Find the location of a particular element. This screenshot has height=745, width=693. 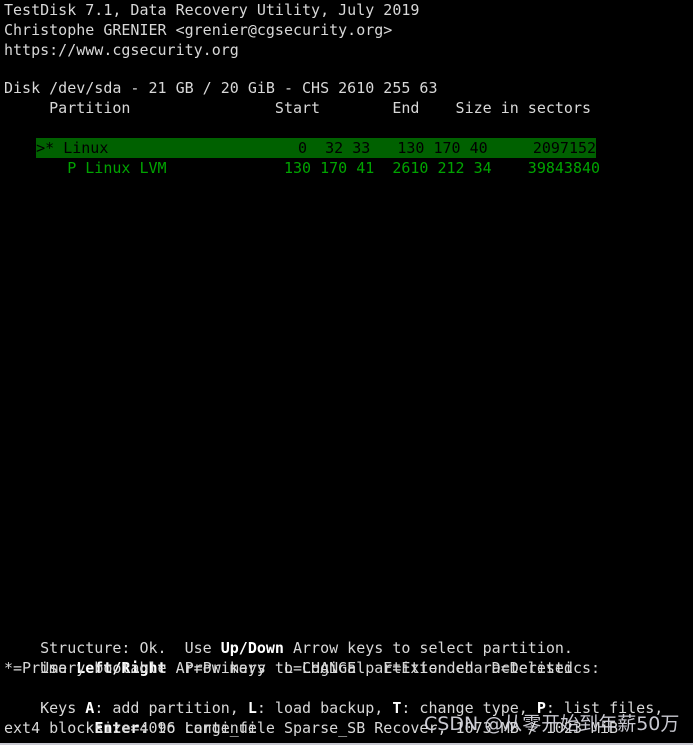

table-header-row: Partition Start End Size in sectors is located at coordinates (297, 108).